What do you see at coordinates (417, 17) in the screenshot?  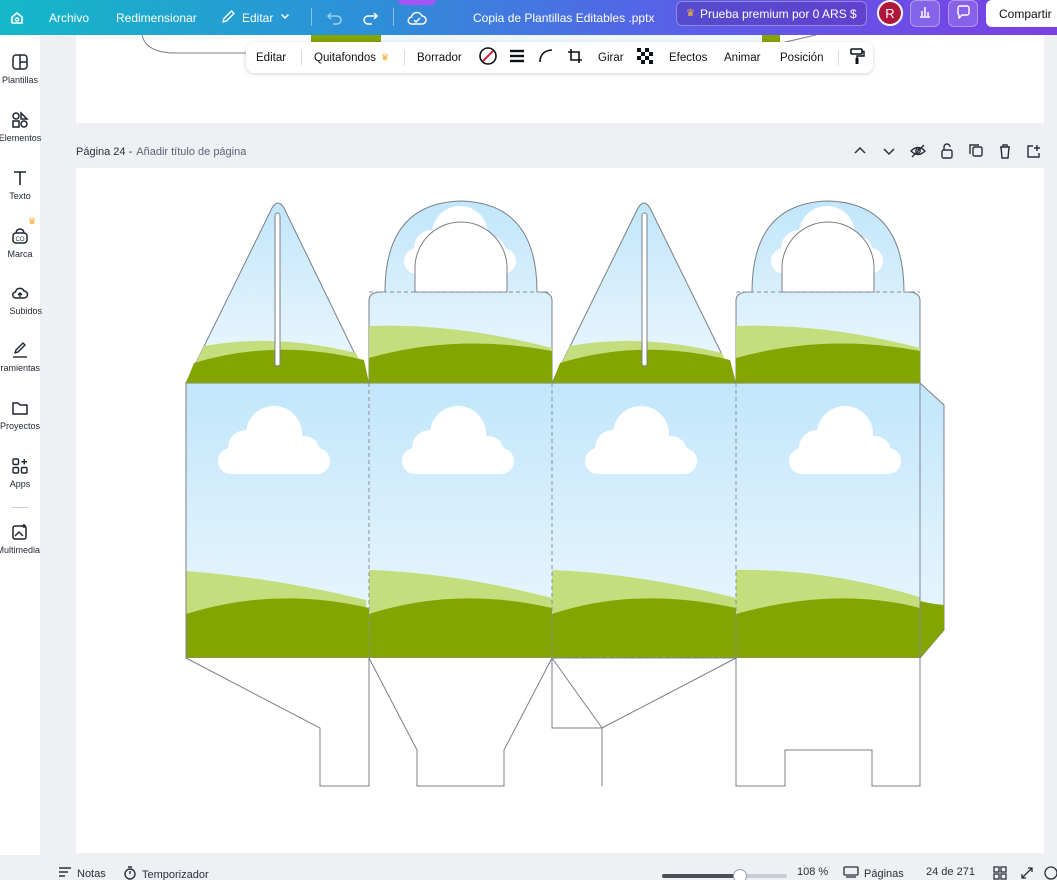 I see `cloud-saved-icon` at bounding box center [417, 17].